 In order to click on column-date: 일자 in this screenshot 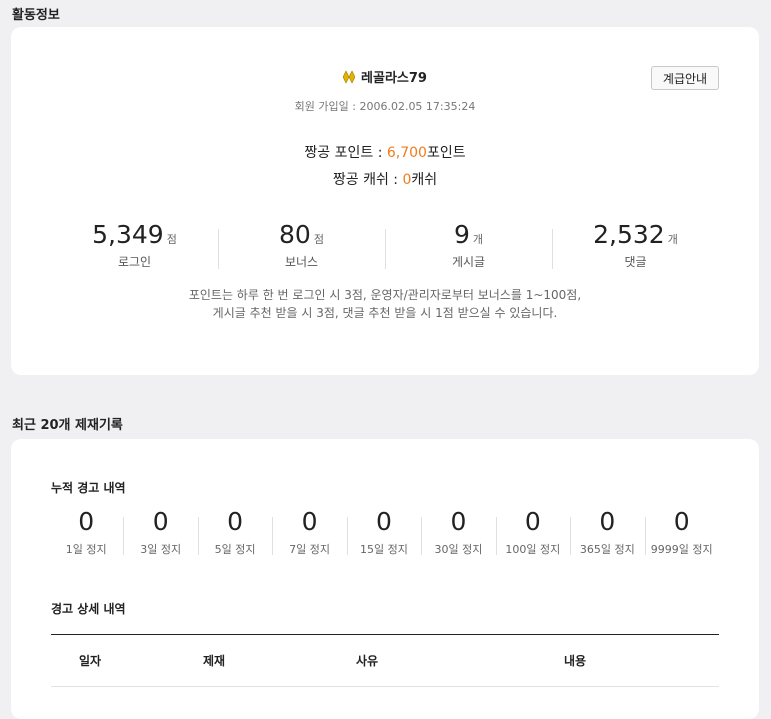, I will do `click(90, 661)`.